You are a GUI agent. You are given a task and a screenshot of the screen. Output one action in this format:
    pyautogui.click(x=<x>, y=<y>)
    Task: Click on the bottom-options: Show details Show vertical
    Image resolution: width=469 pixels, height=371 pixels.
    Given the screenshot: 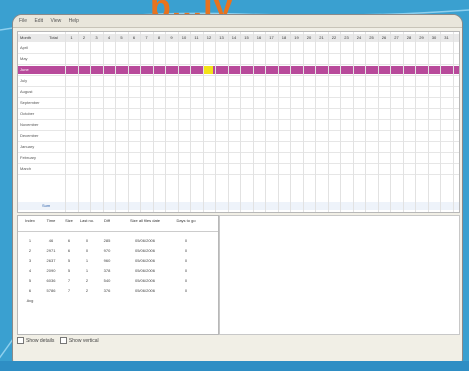 What is the action you would take?
    pyautogui.click(x=58, y=340)
    